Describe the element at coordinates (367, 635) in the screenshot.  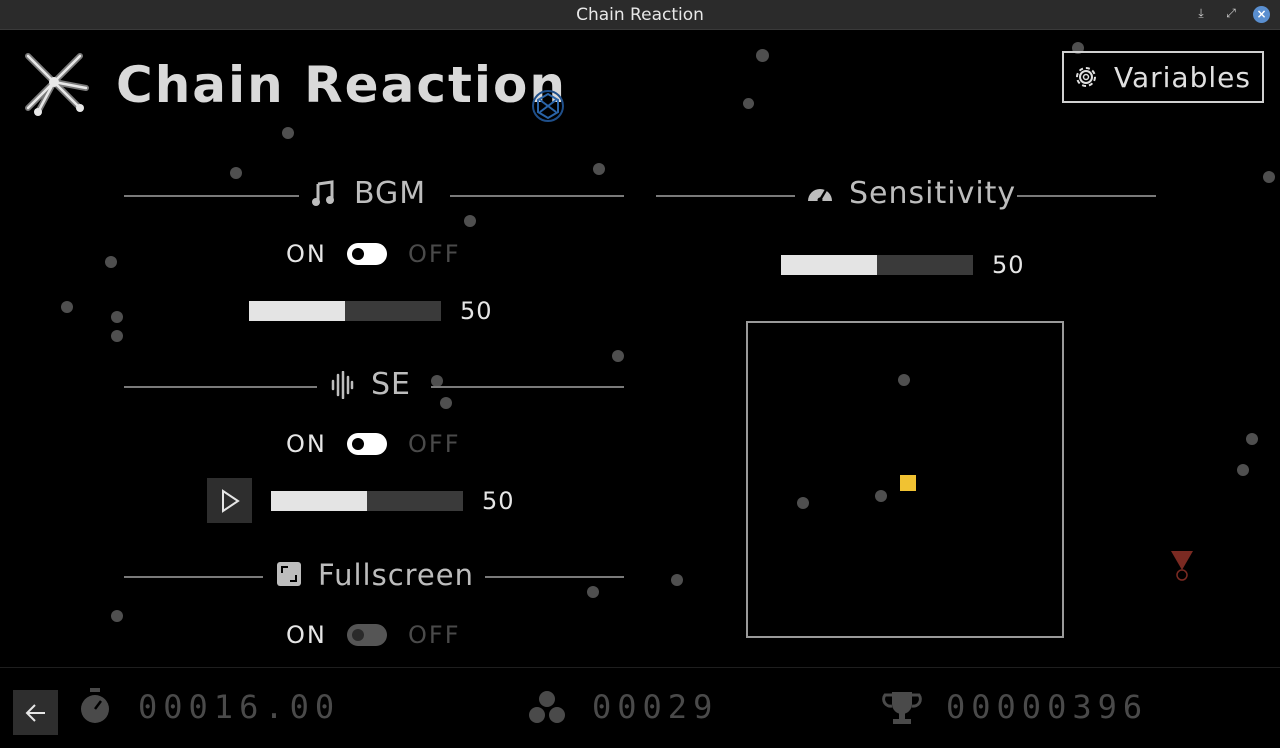
I see `fullscreen-toggle` at that location.